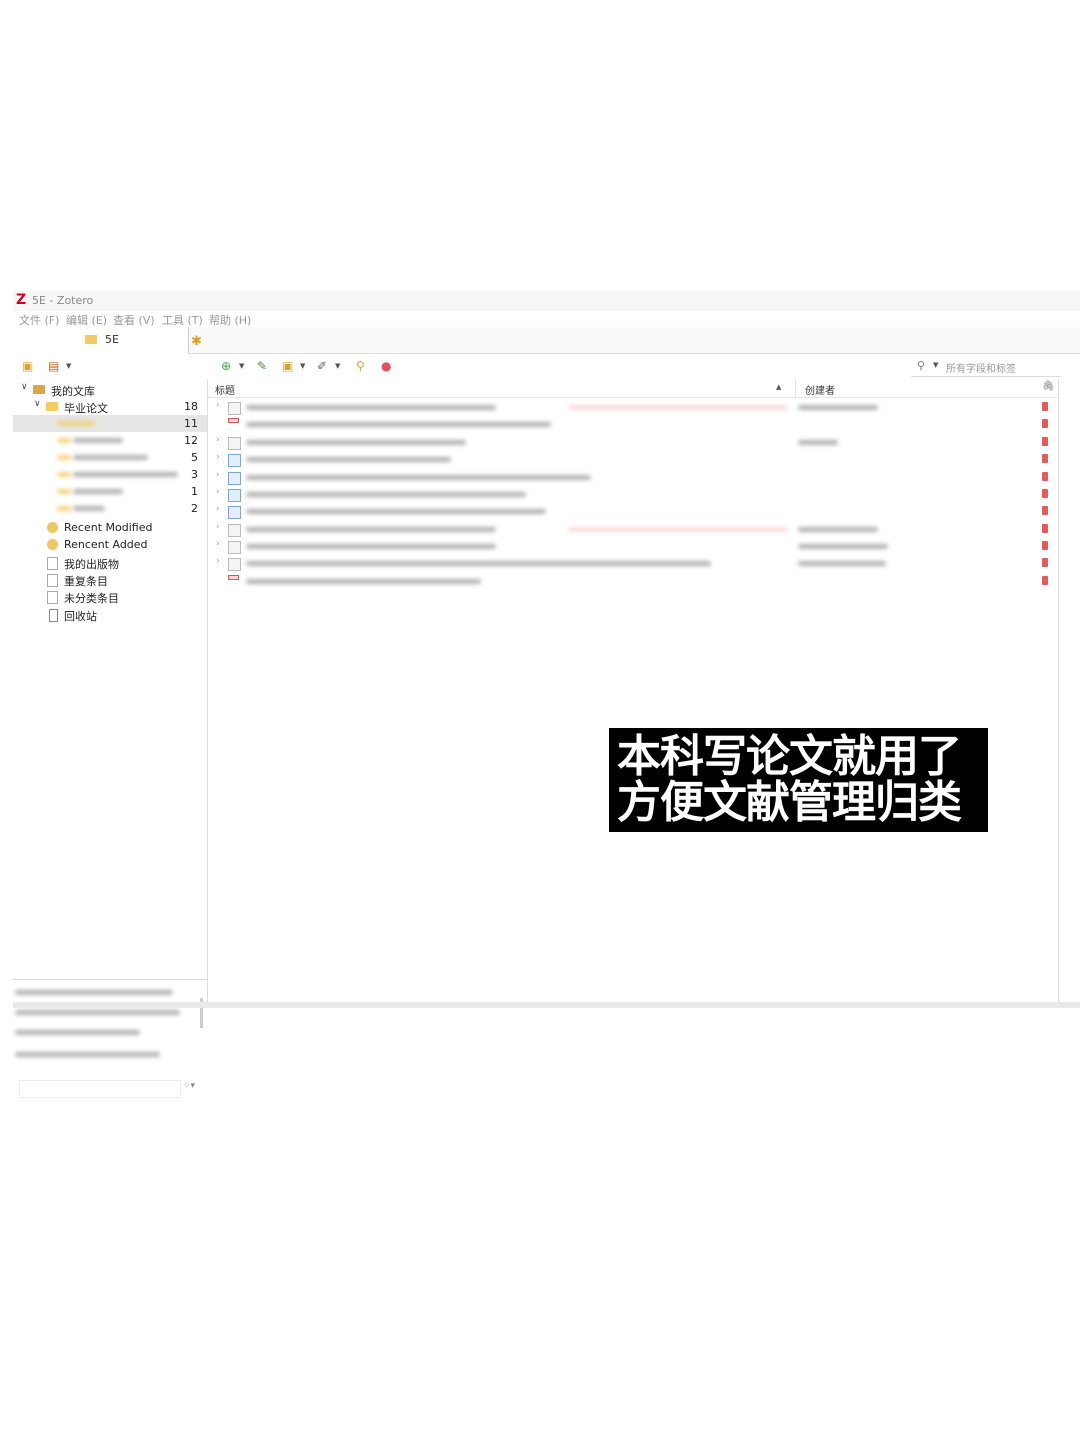  What do you see at coordinates (110, 562) in the screenshot?
I see `tree-item-my-publications: 我的出版物` at bounding box center [110, 562].